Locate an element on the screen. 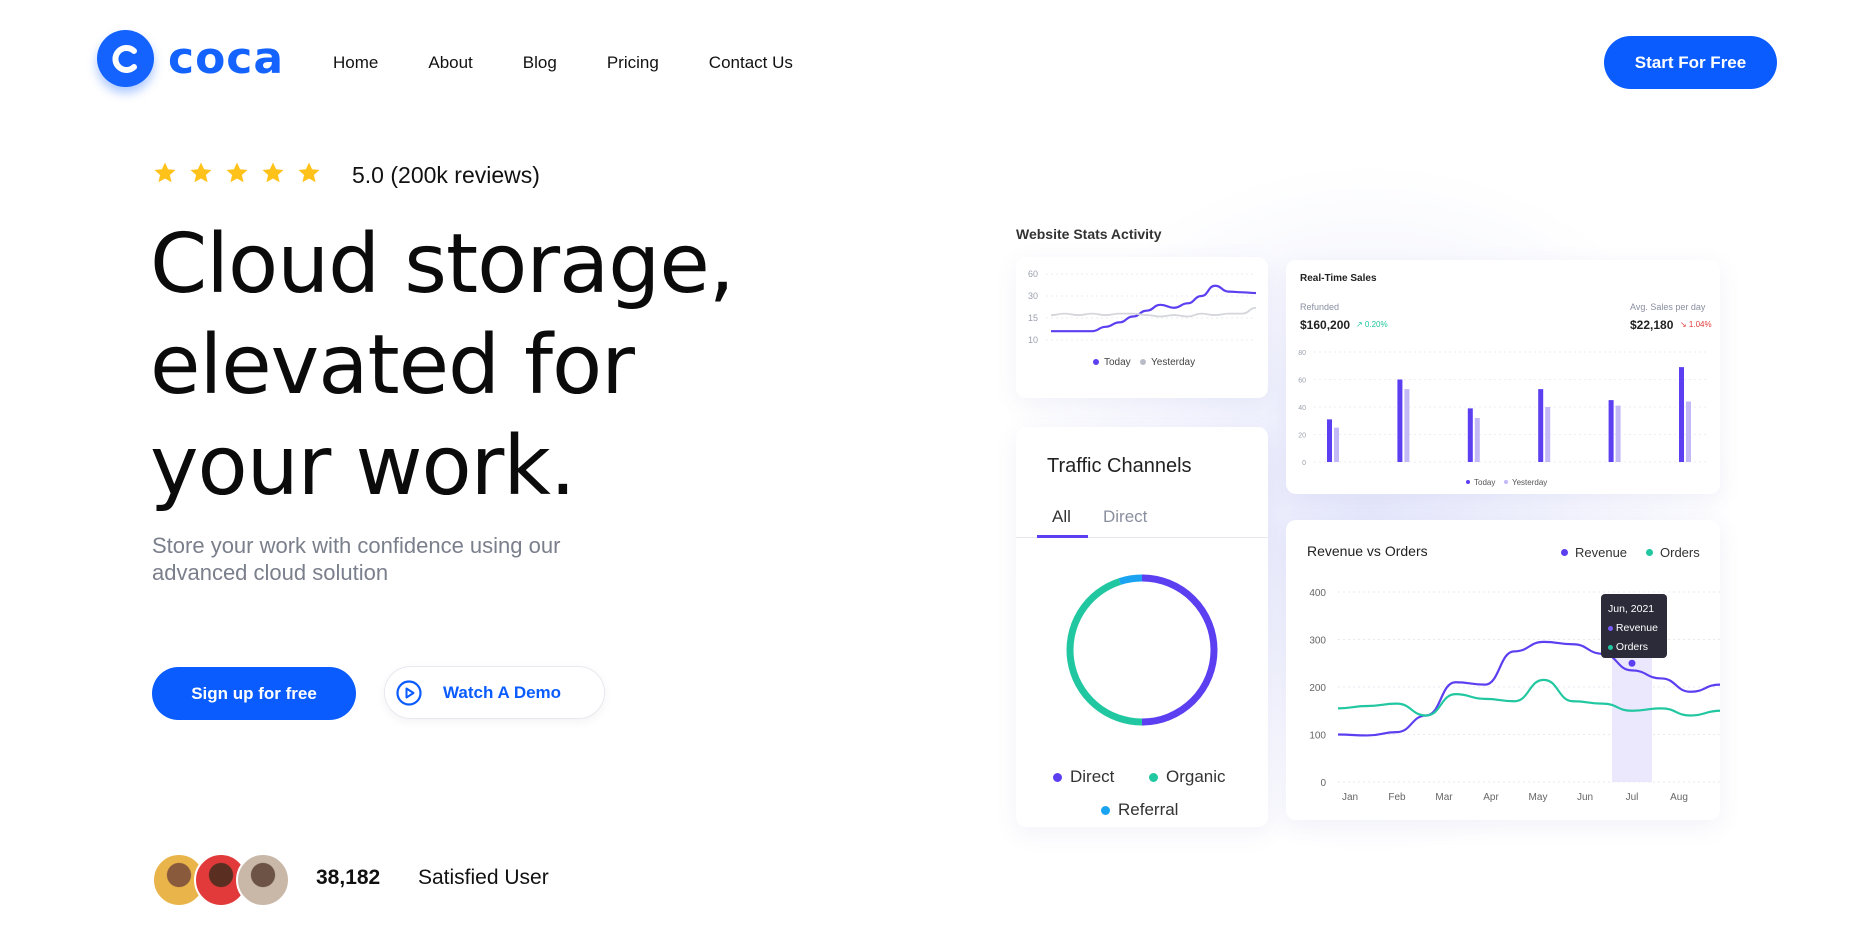  revenue-vs-orders-chart: 400 300 200 100 0 Jan Feb Mar Apr May Jun Jul Aug is located at coordinates (1515, 695).